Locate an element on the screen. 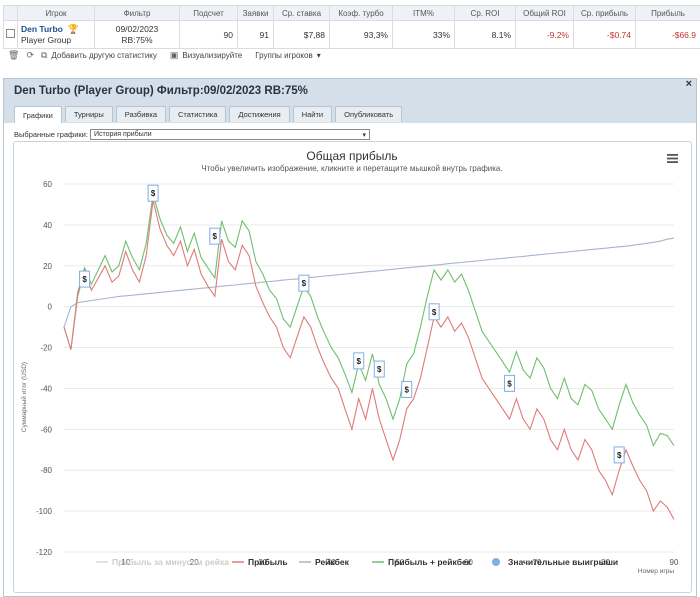  legend-item-3: Прибыль + рейкбек is located at coordinates (422, 562).